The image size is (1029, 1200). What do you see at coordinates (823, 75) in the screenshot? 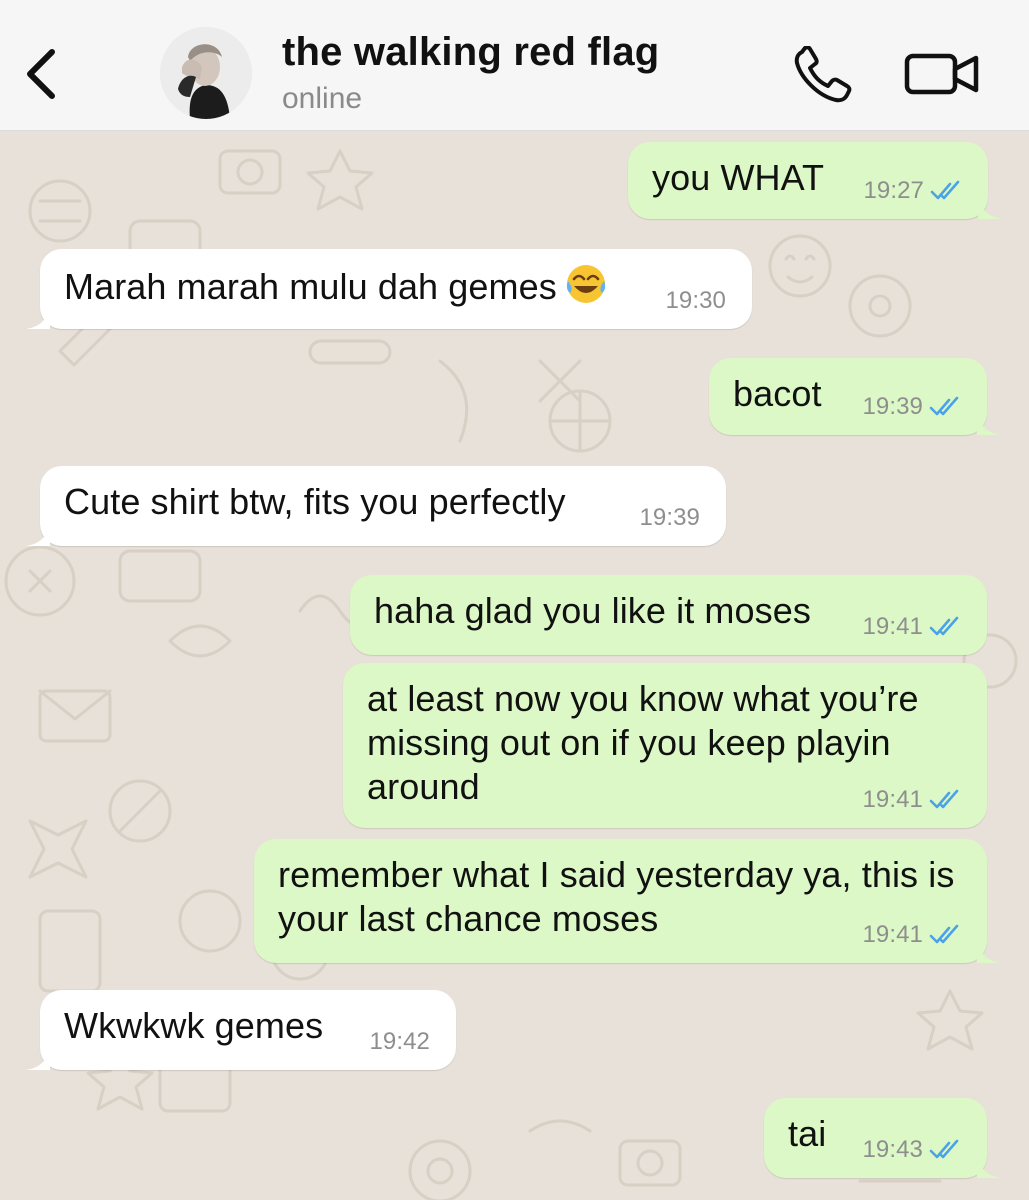
I see `phone-icon` at bounding box center [823, 75].